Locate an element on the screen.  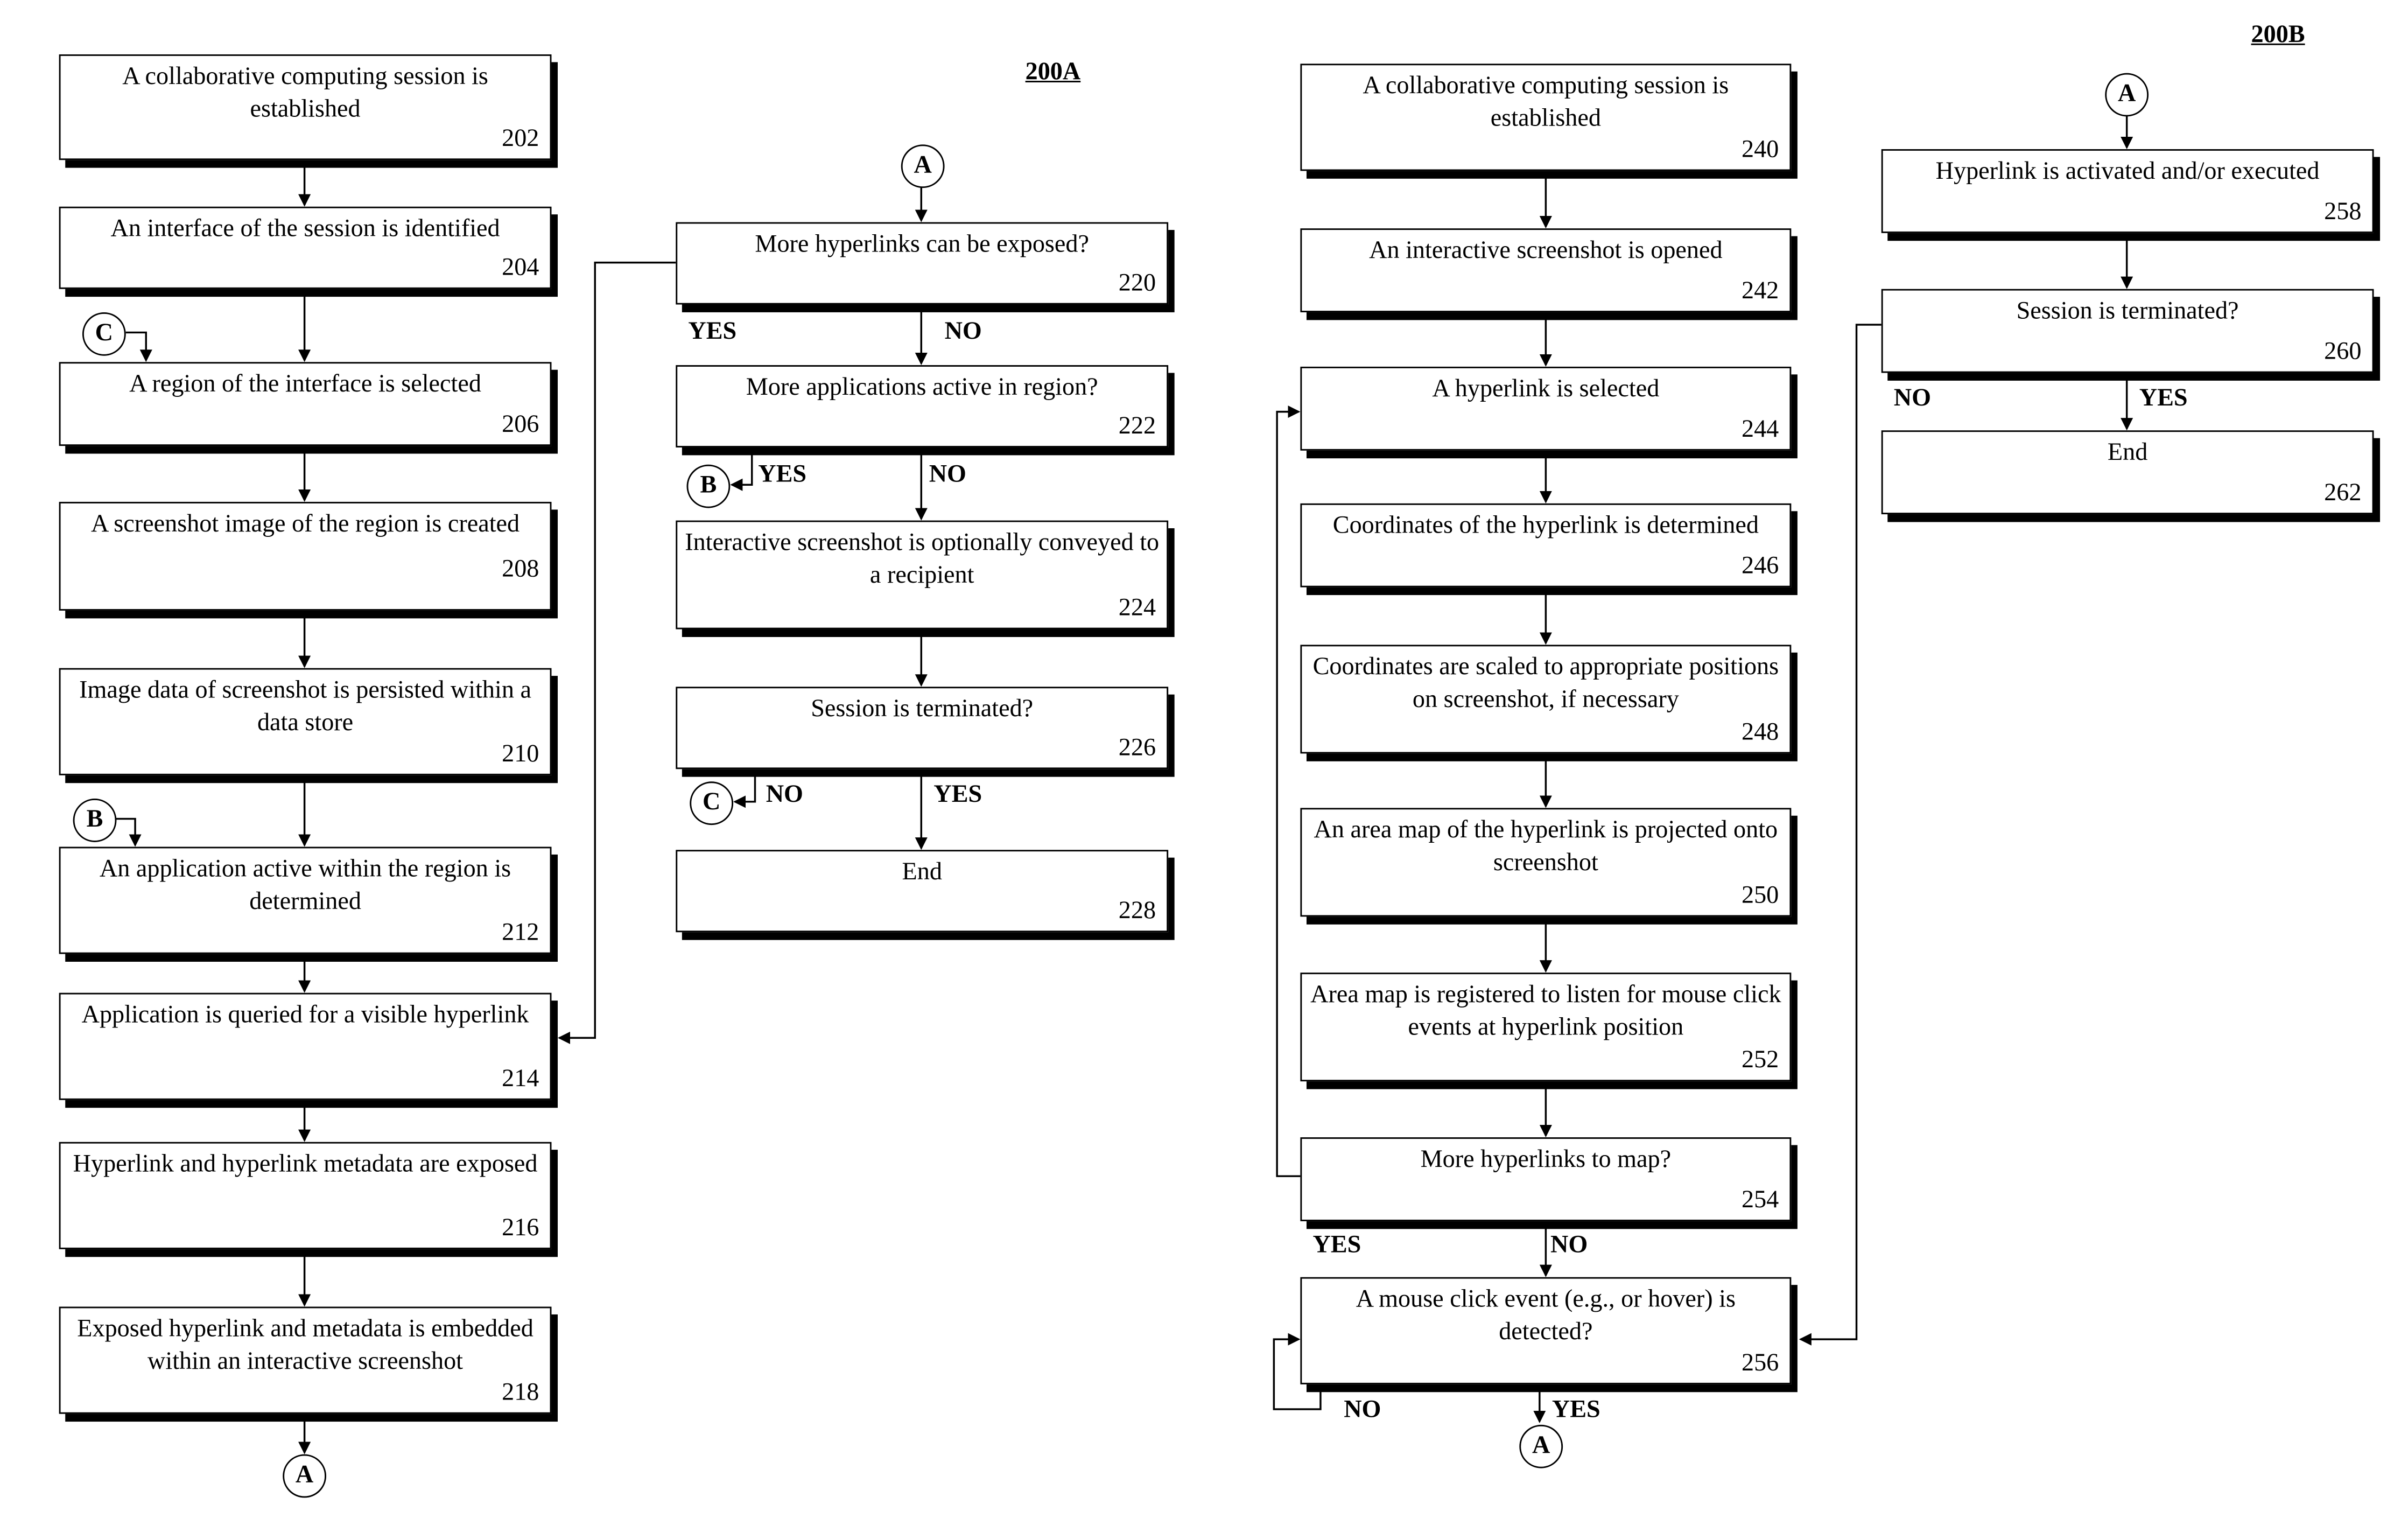
step-220-decision: More hyperlinks can be exposed? 220 is located at coordinates (922, 263).